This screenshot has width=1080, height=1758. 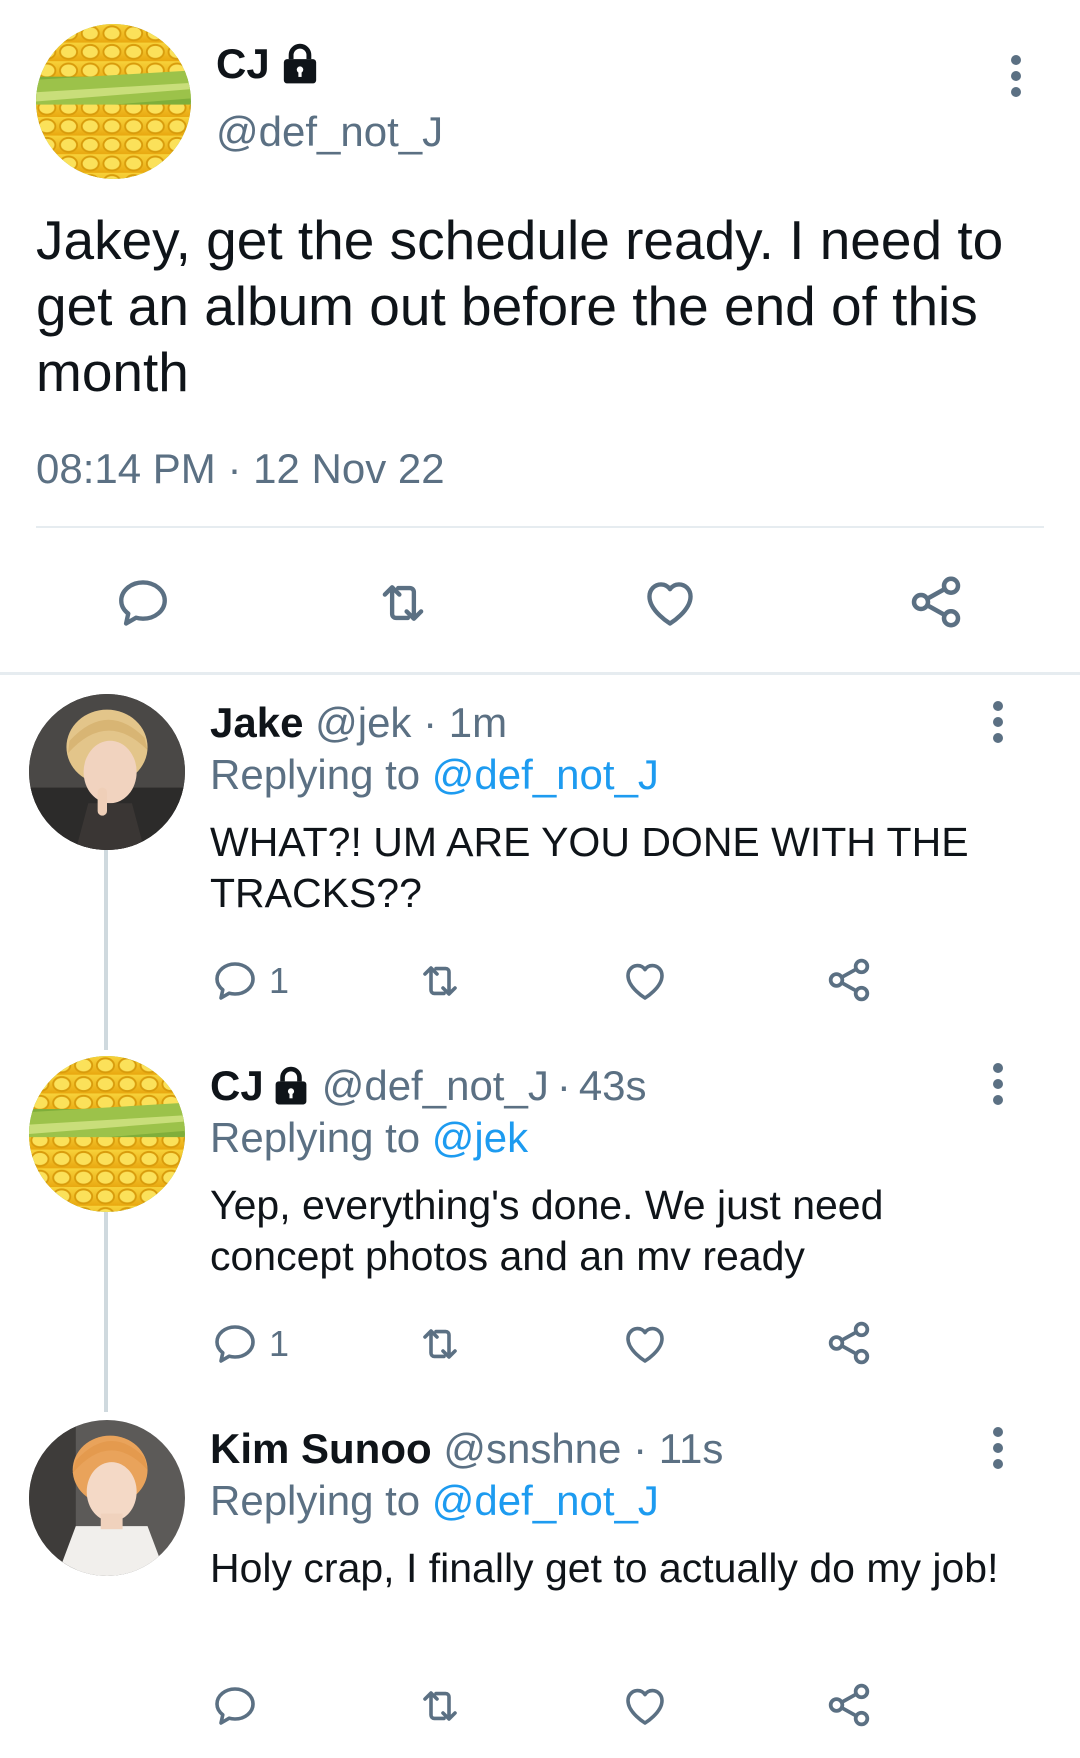 What do you see at coordinates (691, 1448) in the screenshot?
I see `reply-age: 11s` at bounding box center [691, 1448].